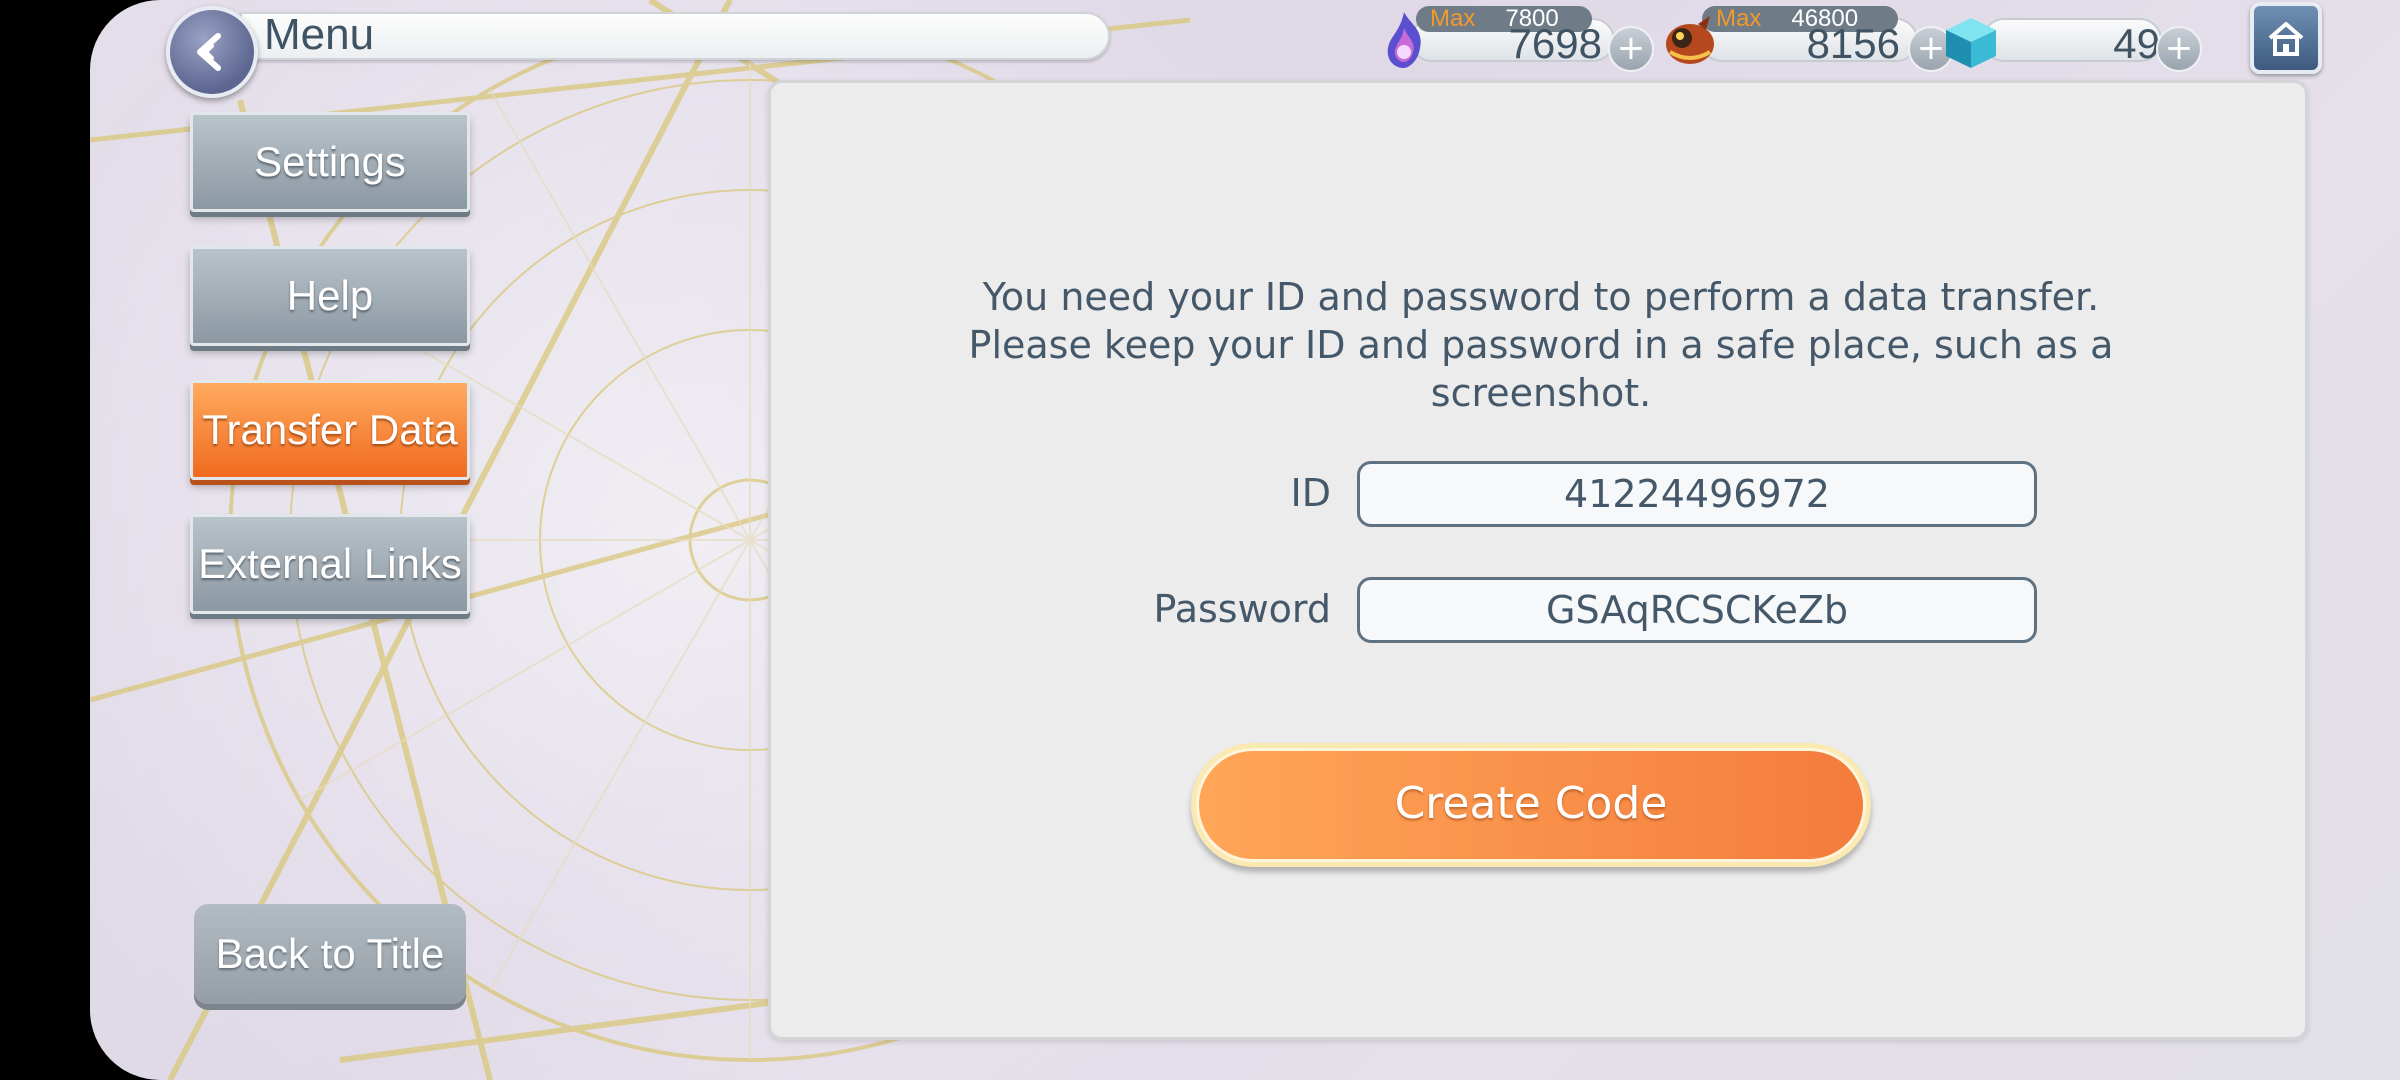 This screenshot has width=2400, height=1080. I want to click on sidebar-item-transfer-data: Transfer Data, so click(330, 430).